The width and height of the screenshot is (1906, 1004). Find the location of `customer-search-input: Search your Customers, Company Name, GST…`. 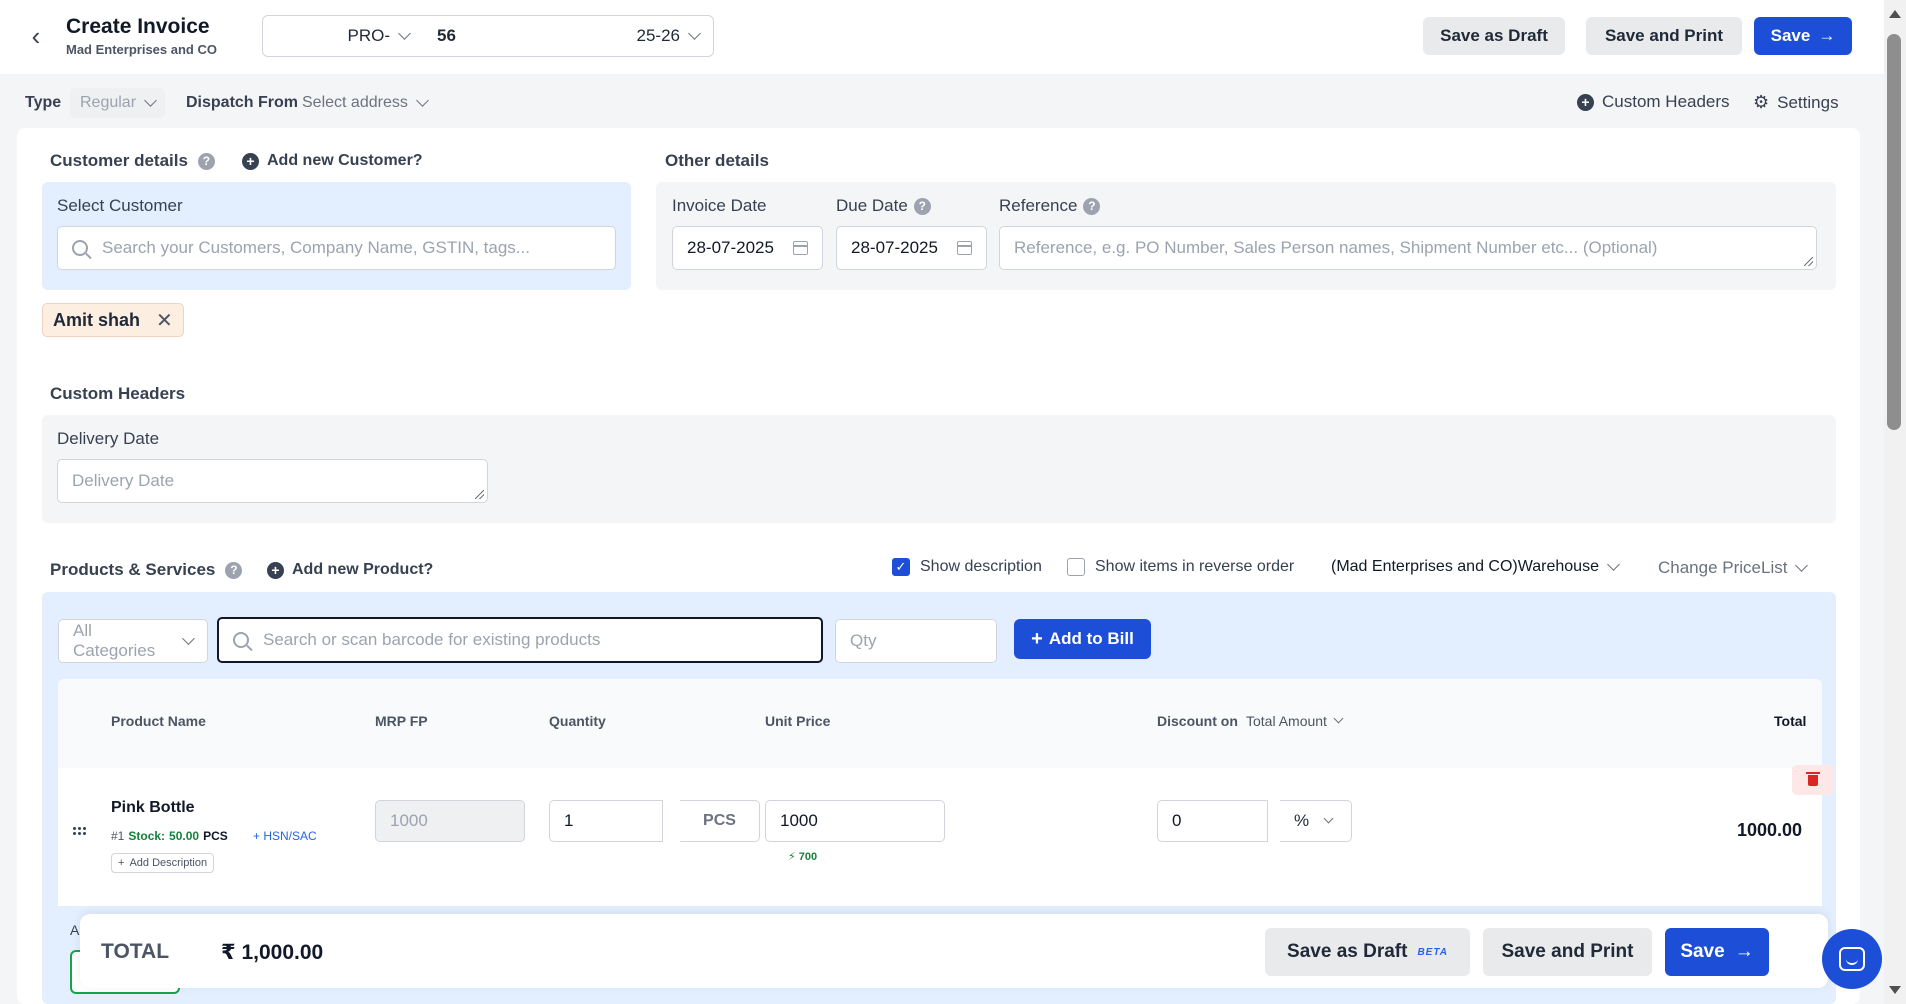

customer-search-input: Search your Customers, Company Name, GST… is located at coordinates (336, 248).